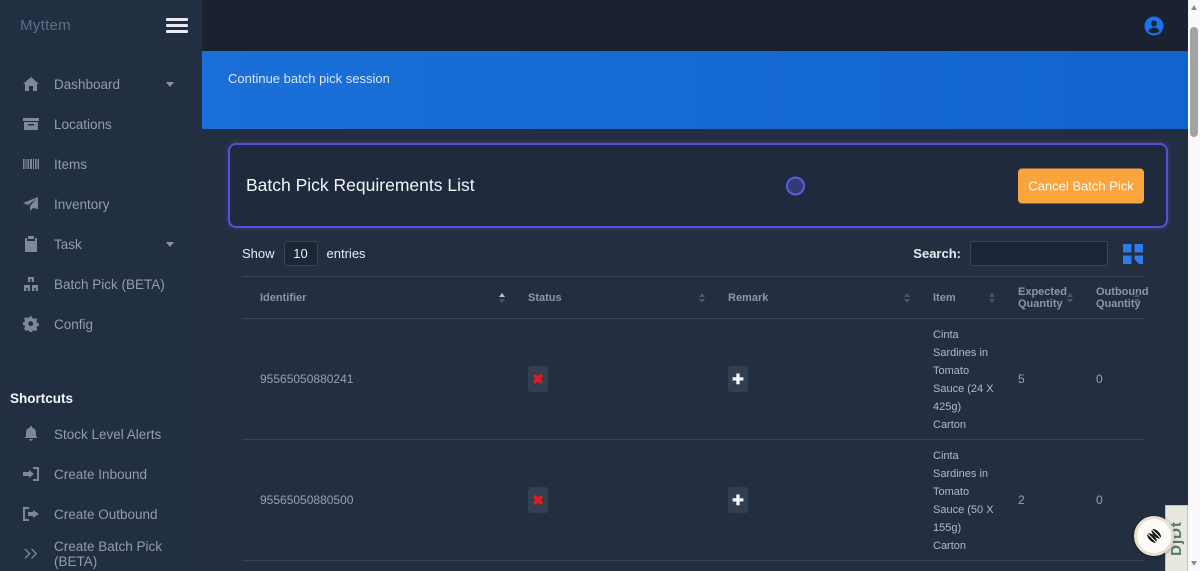  I want to click on chat-launcher-button, so click(1154, 536).